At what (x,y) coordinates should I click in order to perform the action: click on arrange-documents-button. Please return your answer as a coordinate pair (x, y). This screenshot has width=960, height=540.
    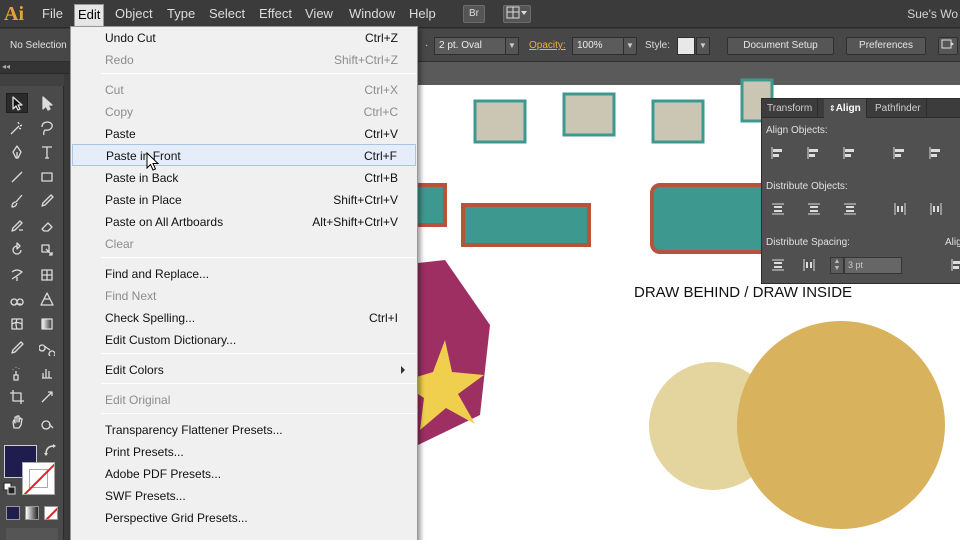
    Looking at the image, I should click on (517, 14).